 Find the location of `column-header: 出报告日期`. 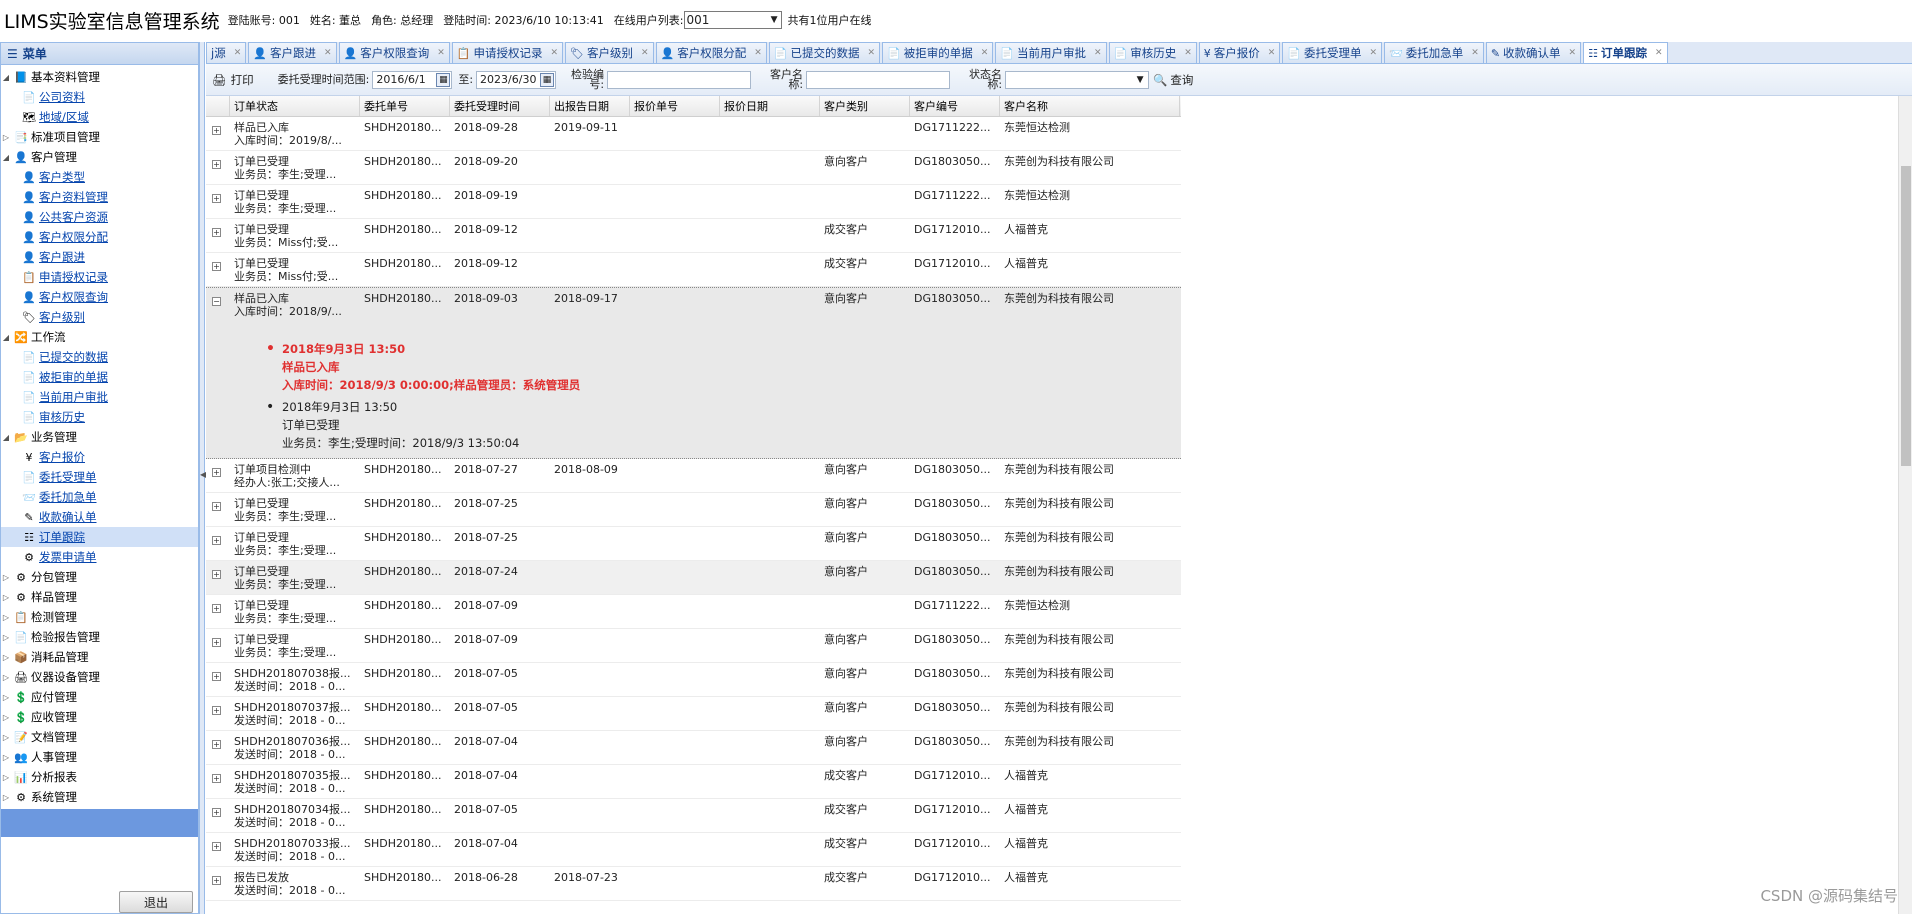

column-header: 出报告日期 is located at coordinates (590, 106).